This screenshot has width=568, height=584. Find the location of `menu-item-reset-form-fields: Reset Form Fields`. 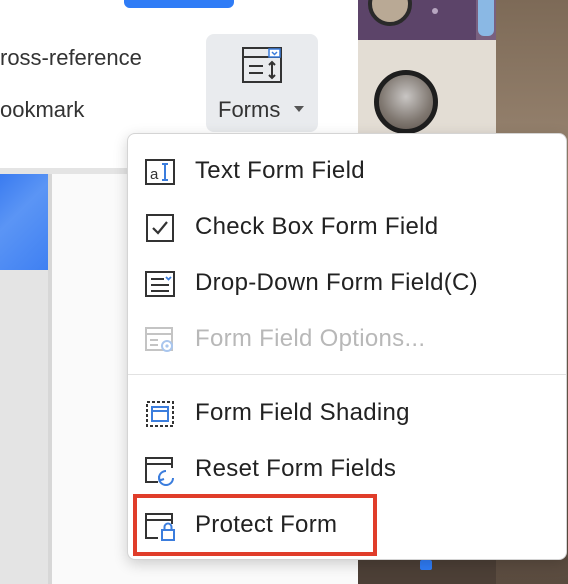

menu-item-reset-form-fields: Reset Form Fields is located at coordinates (347, 470).